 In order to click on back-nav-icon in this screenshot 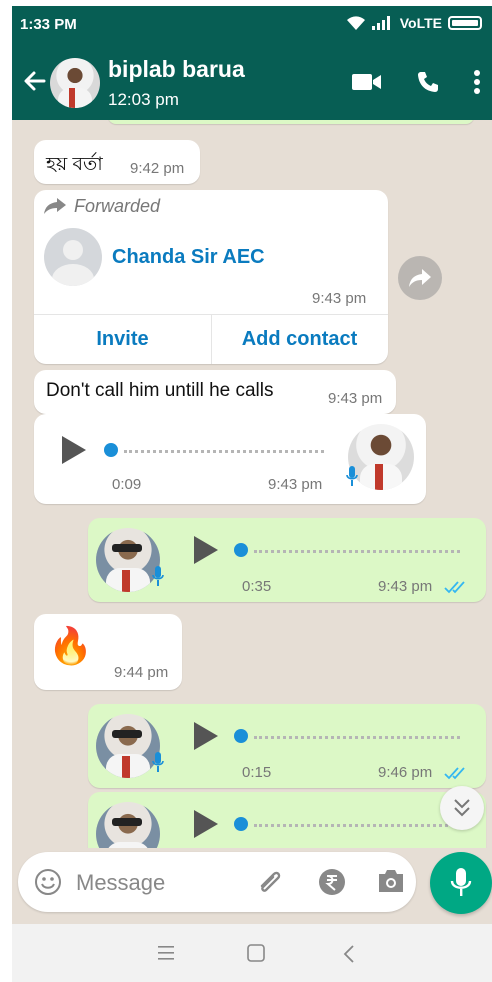, I will do `click(349, 954)`.